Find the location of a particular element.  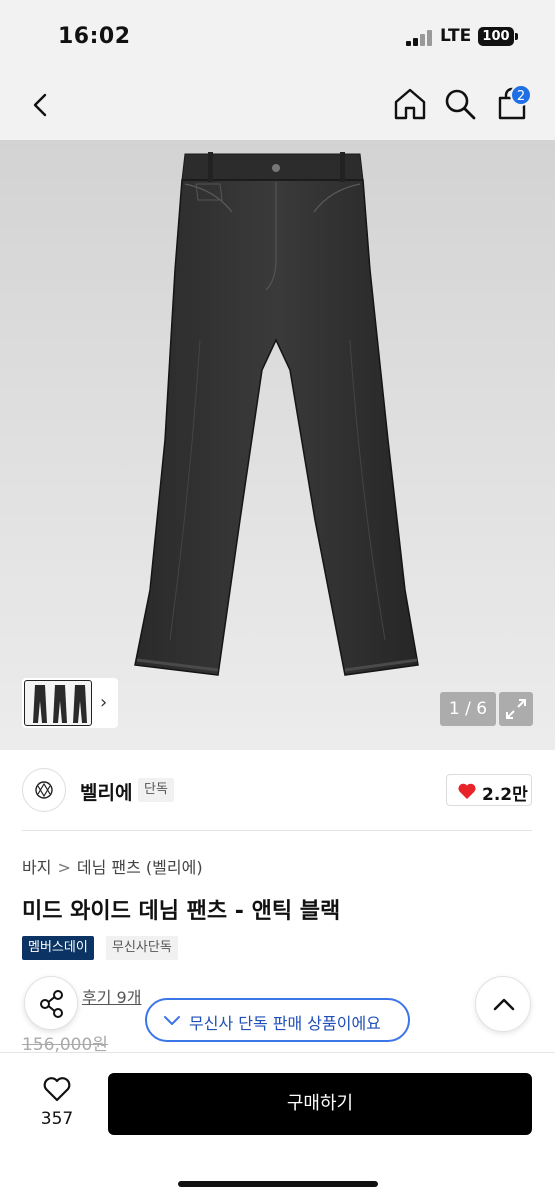

breadcrumb: 바지 > 데님 팬츠 (벨리에) is located at coordinates (112, 866).